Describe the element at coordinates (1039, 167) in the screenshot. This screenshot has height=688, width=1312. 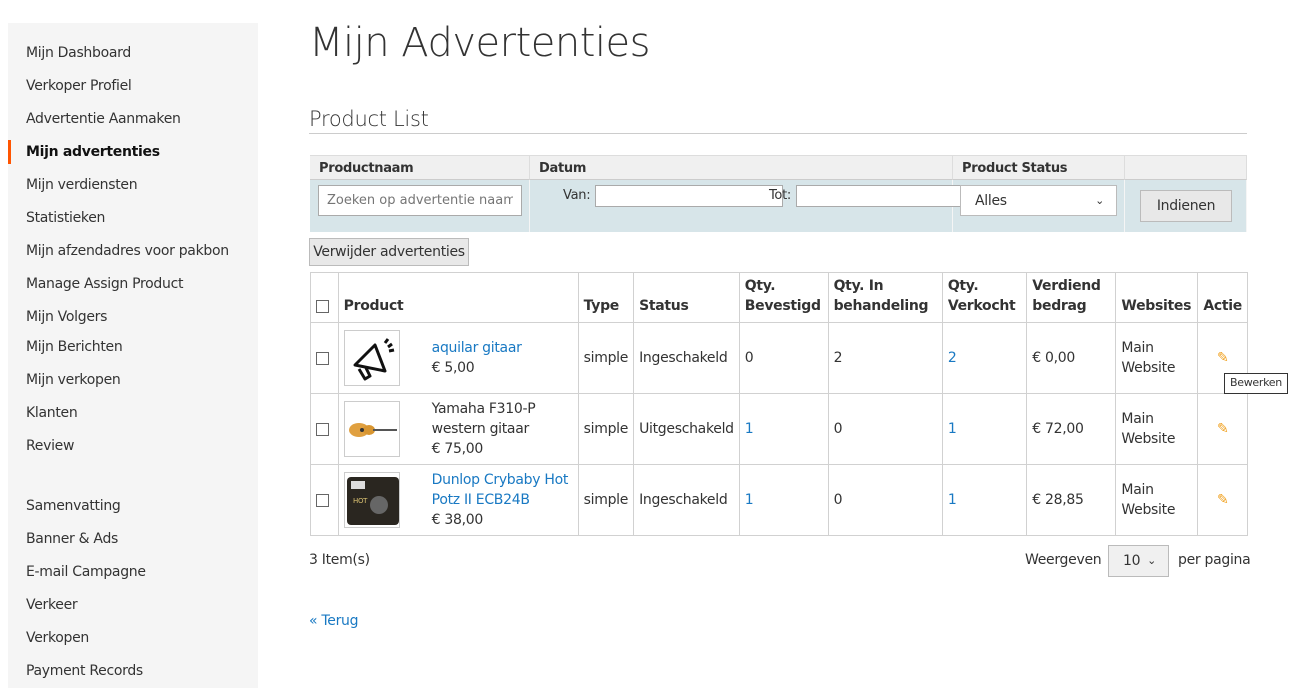
I see `filter-header-status: Product Status` at that location.